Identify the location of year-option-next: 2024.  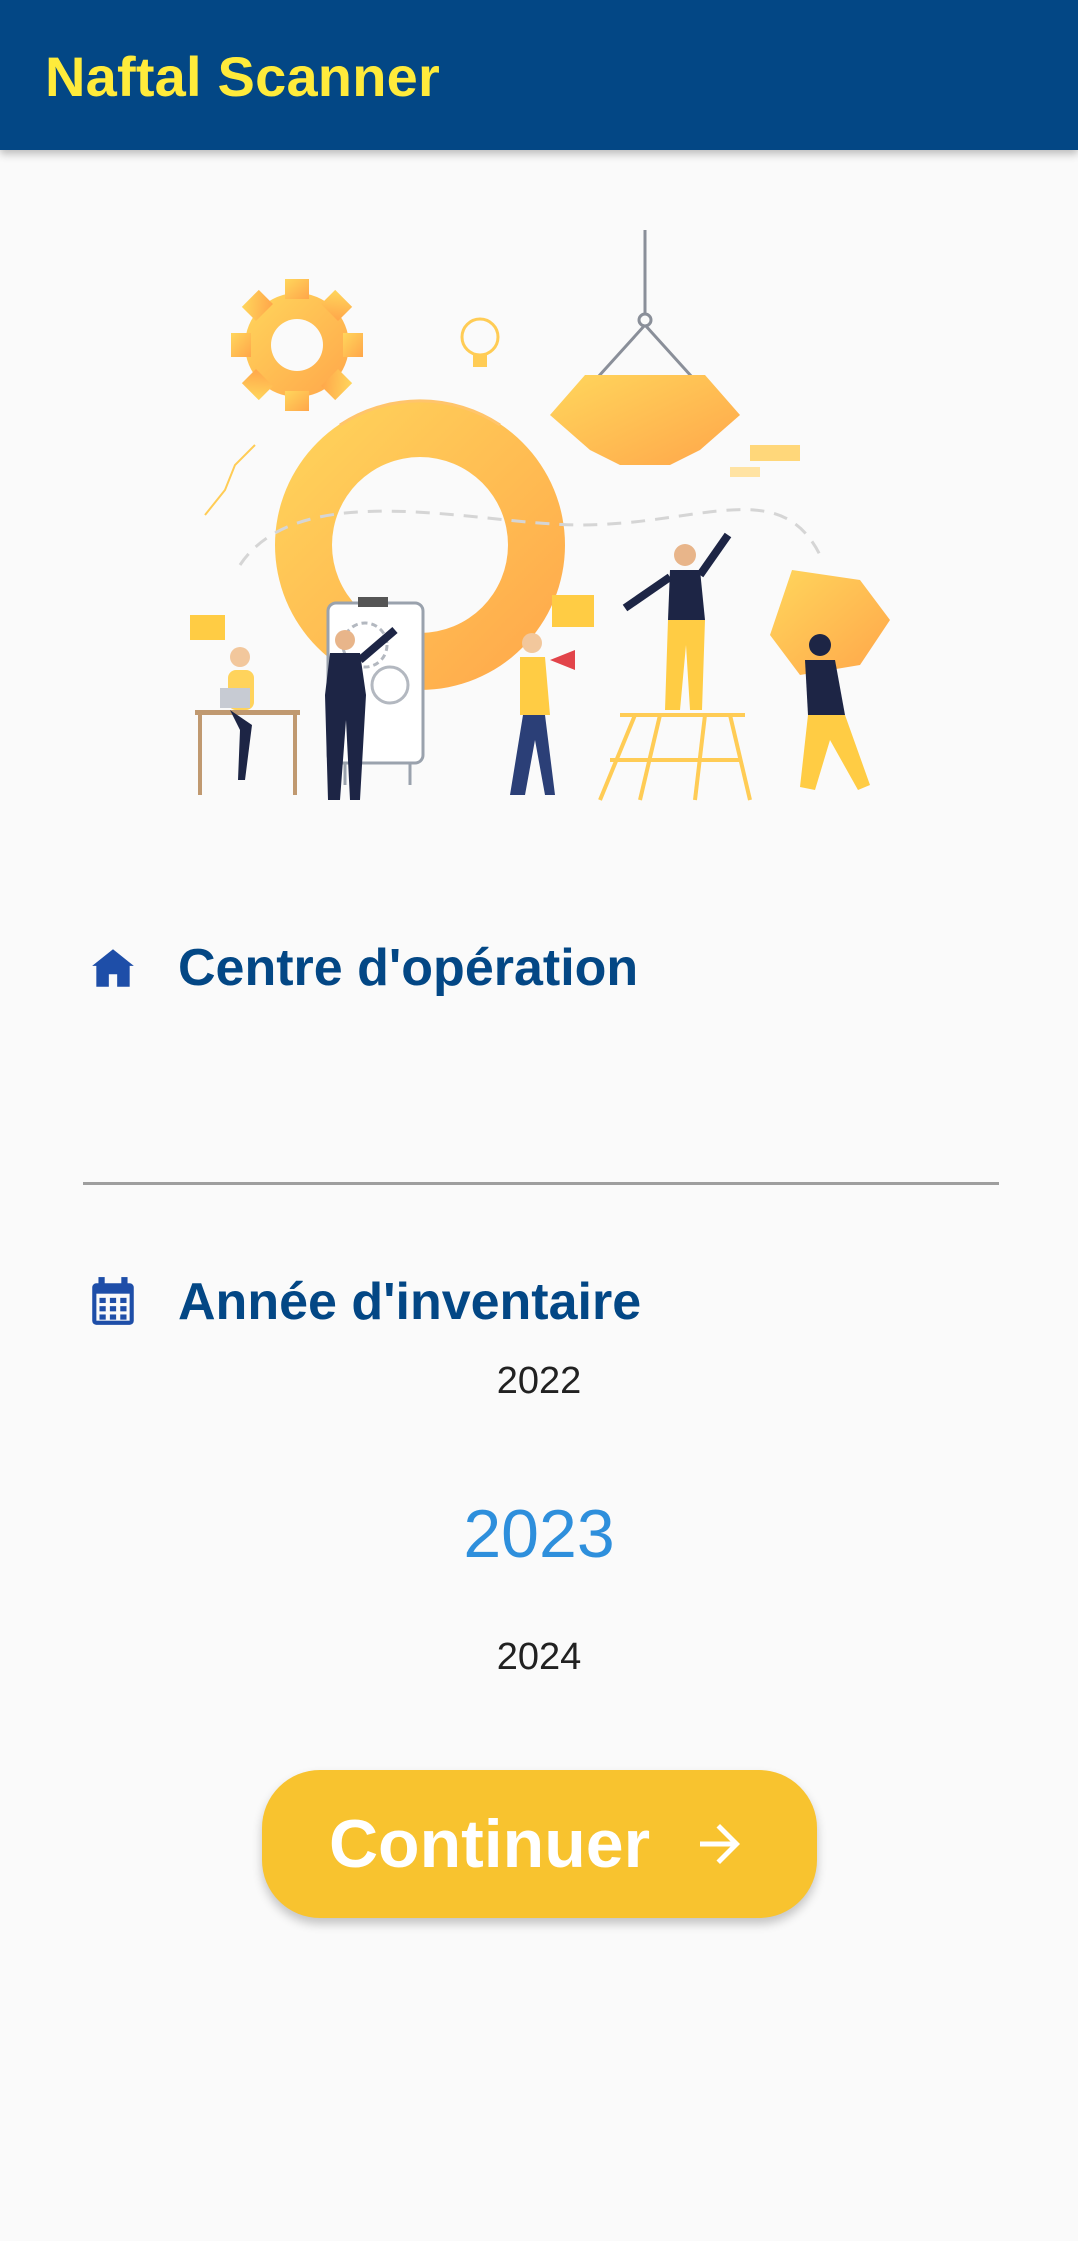
(539, 1657).